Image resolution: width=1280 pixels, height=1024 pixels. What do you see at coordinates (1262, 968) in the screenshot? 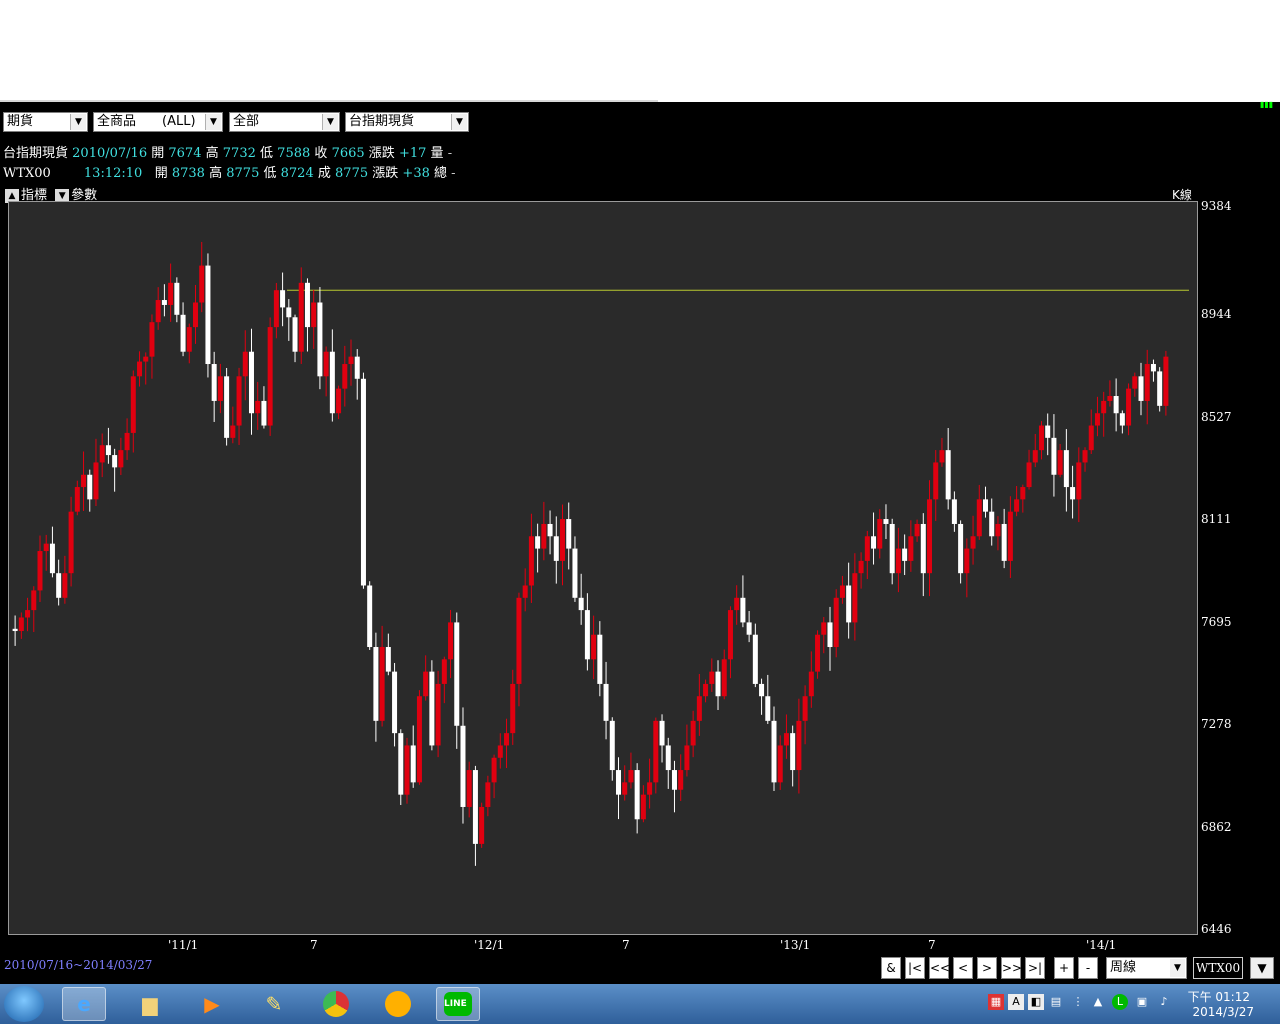
I see `more-options-button: ▼` at bounding box center [1262, 968].